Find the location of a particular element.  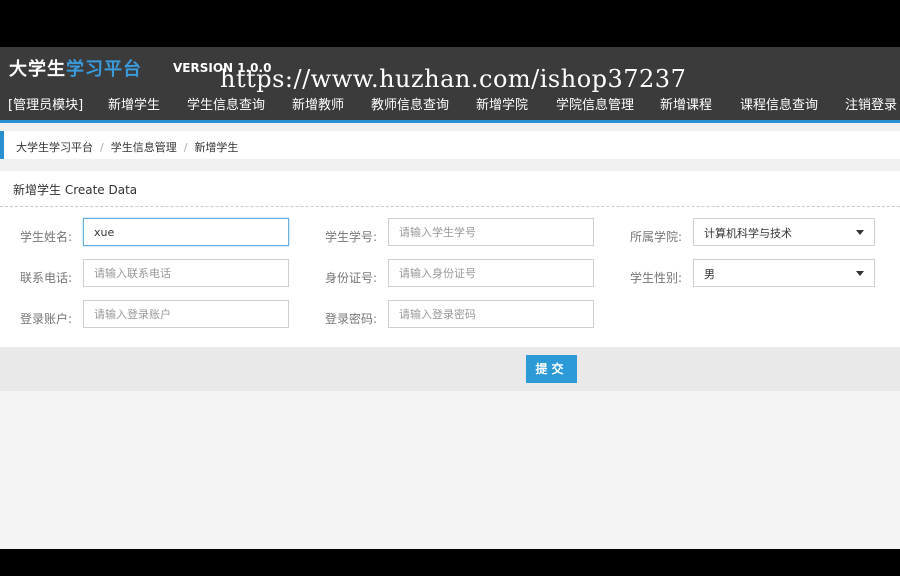

nav-item-add-course: 新增课程 is located at coordinates (686, 103).